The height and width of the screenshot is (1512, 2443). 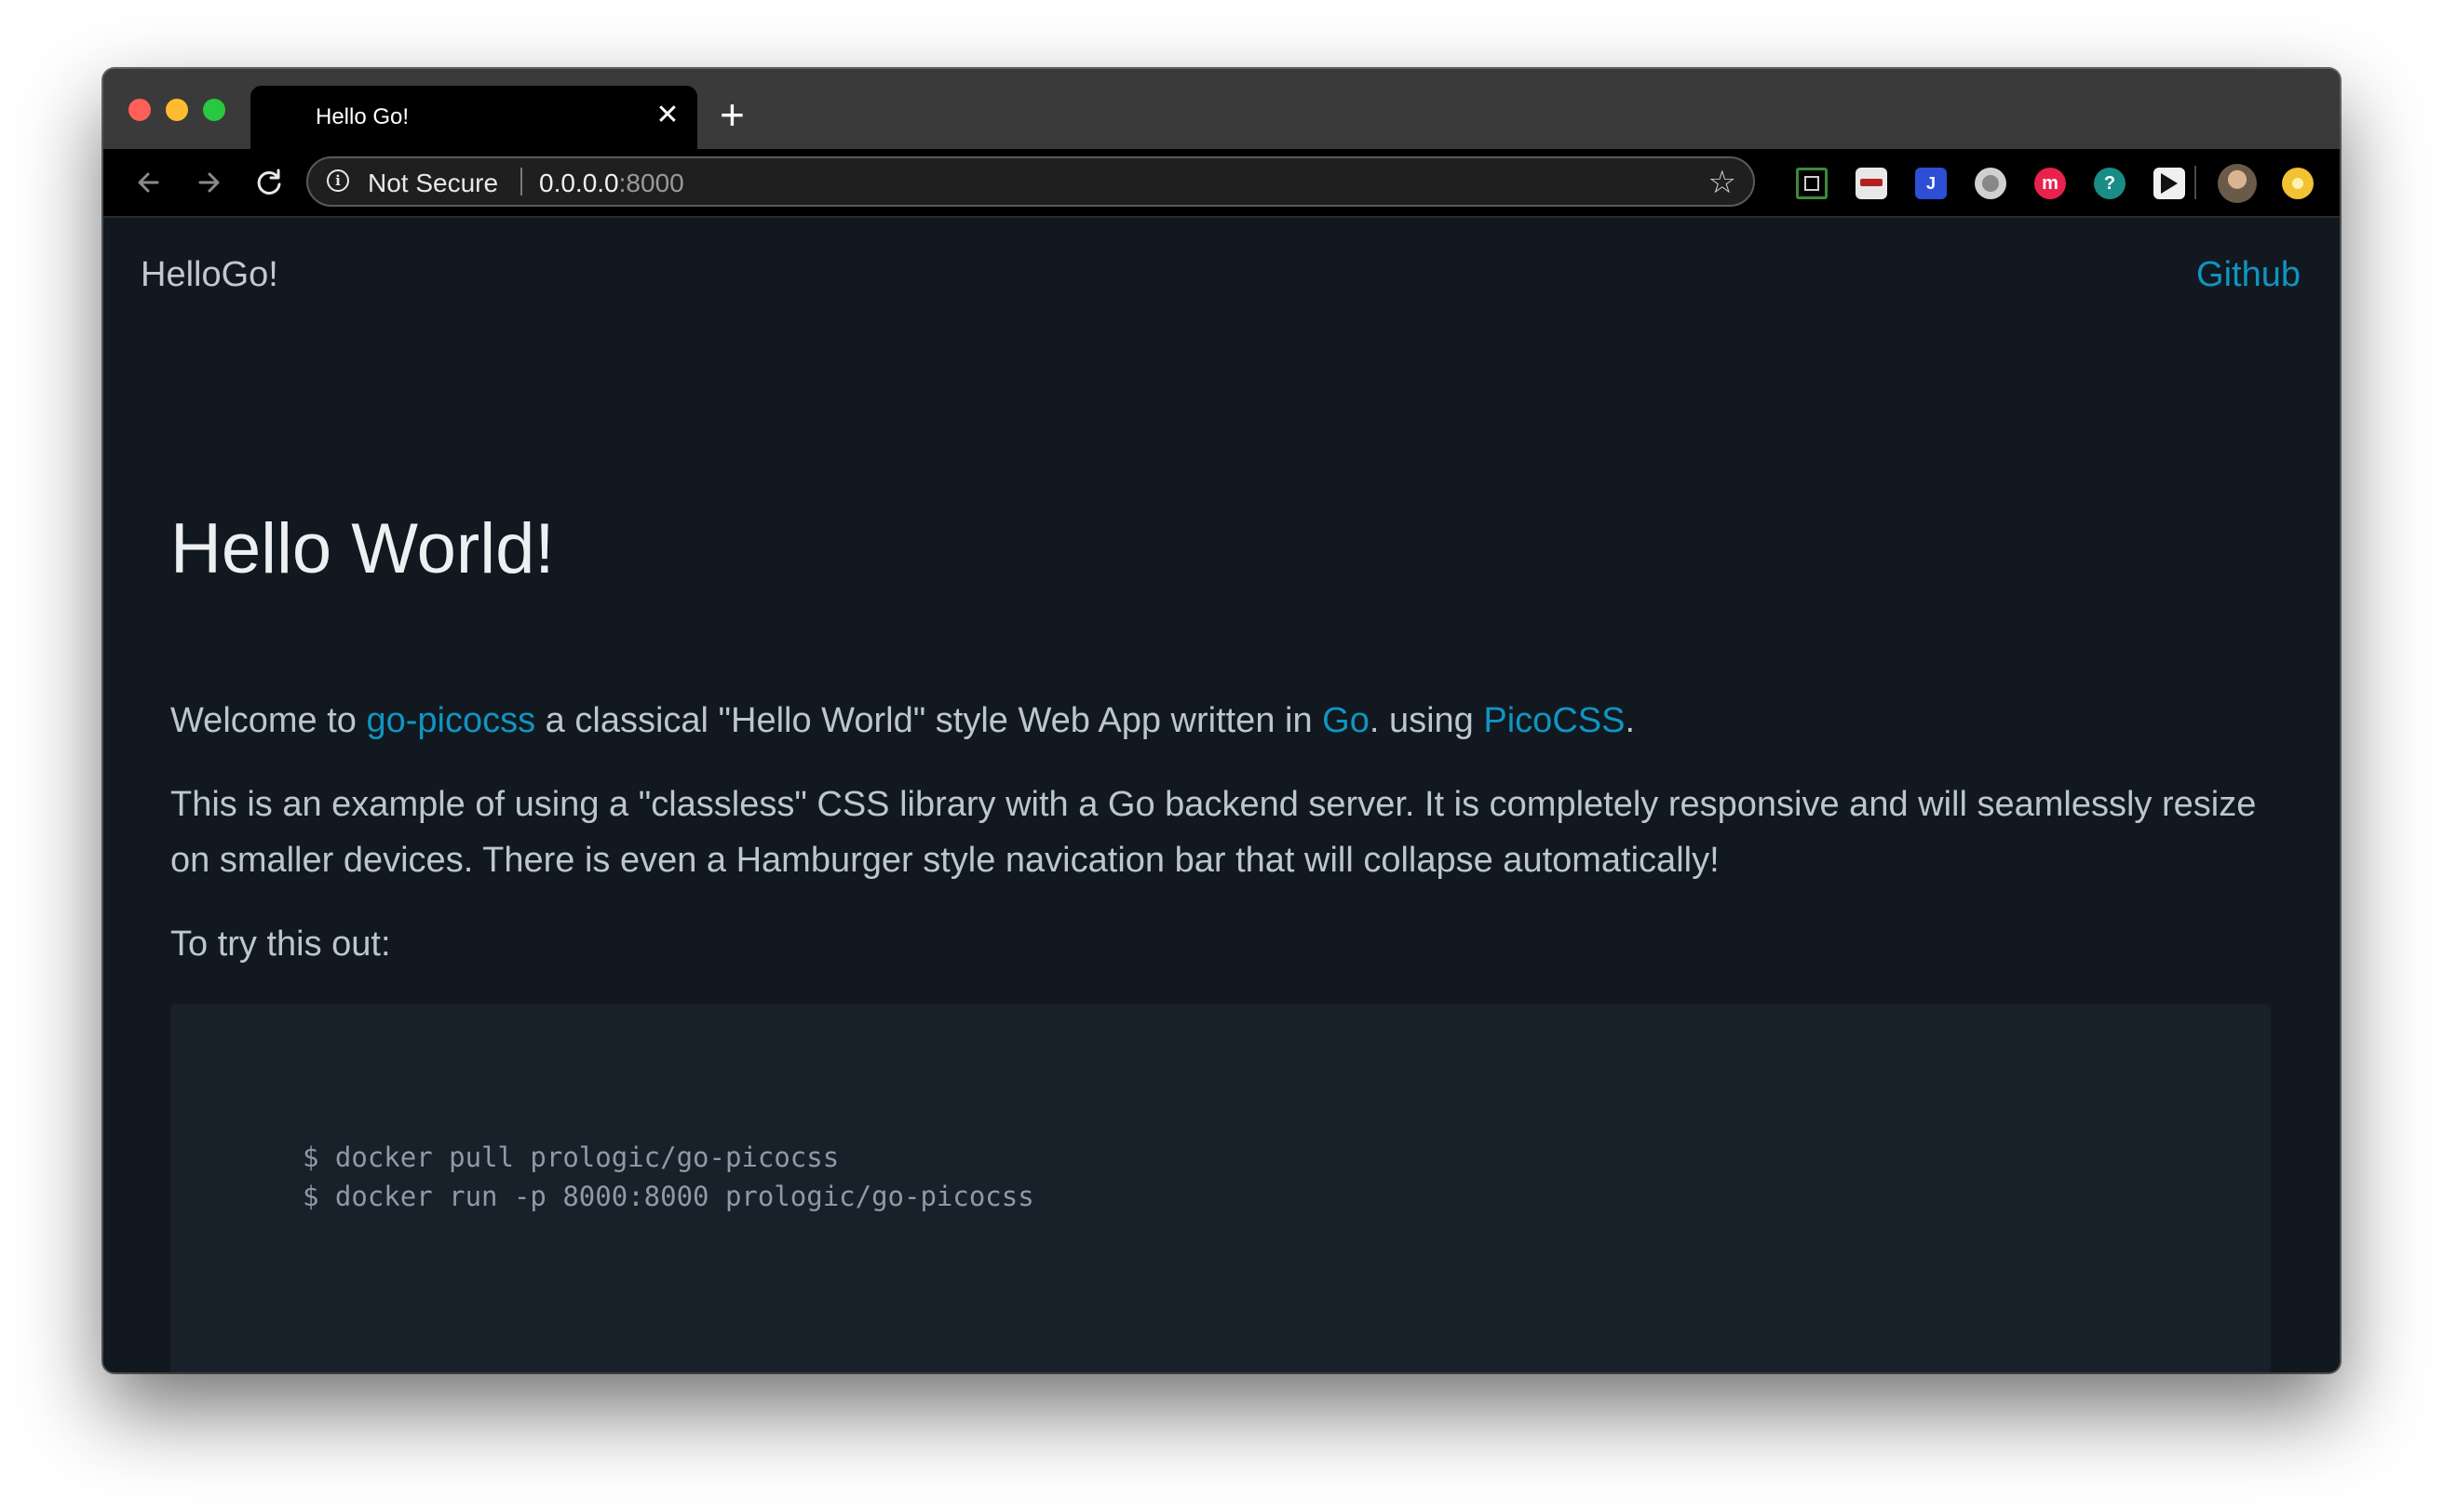 What do you see at coordinates (668, 116) in the screenshot?
I see `tab-close-icon: ✕` at bounding box center [668, 116].